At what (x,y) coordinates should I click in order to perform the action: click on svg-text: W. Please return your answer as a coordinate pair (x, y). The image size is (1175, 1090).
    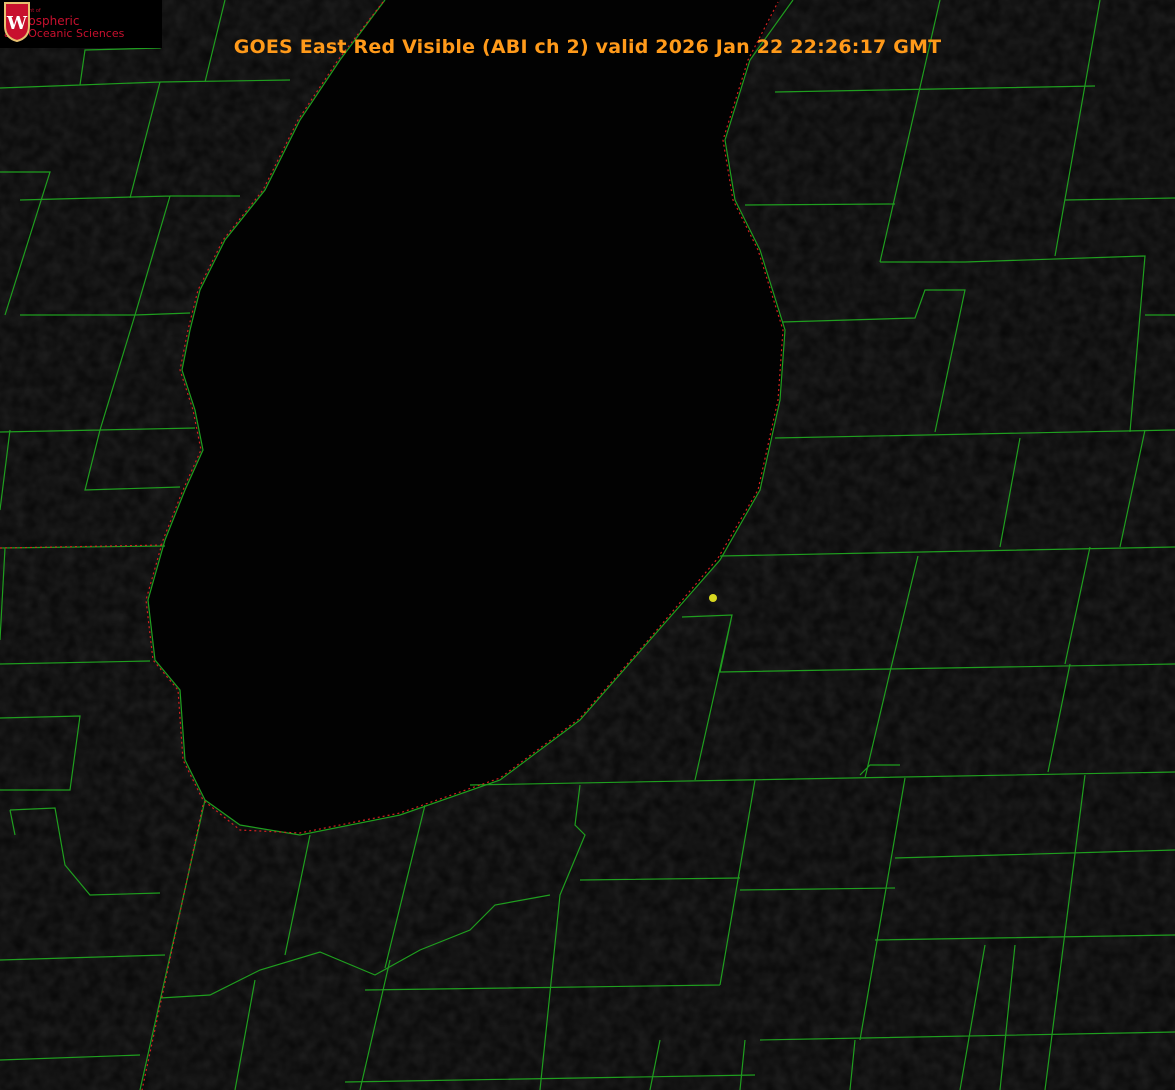
    Looking at the image, I should click on (17, 23).